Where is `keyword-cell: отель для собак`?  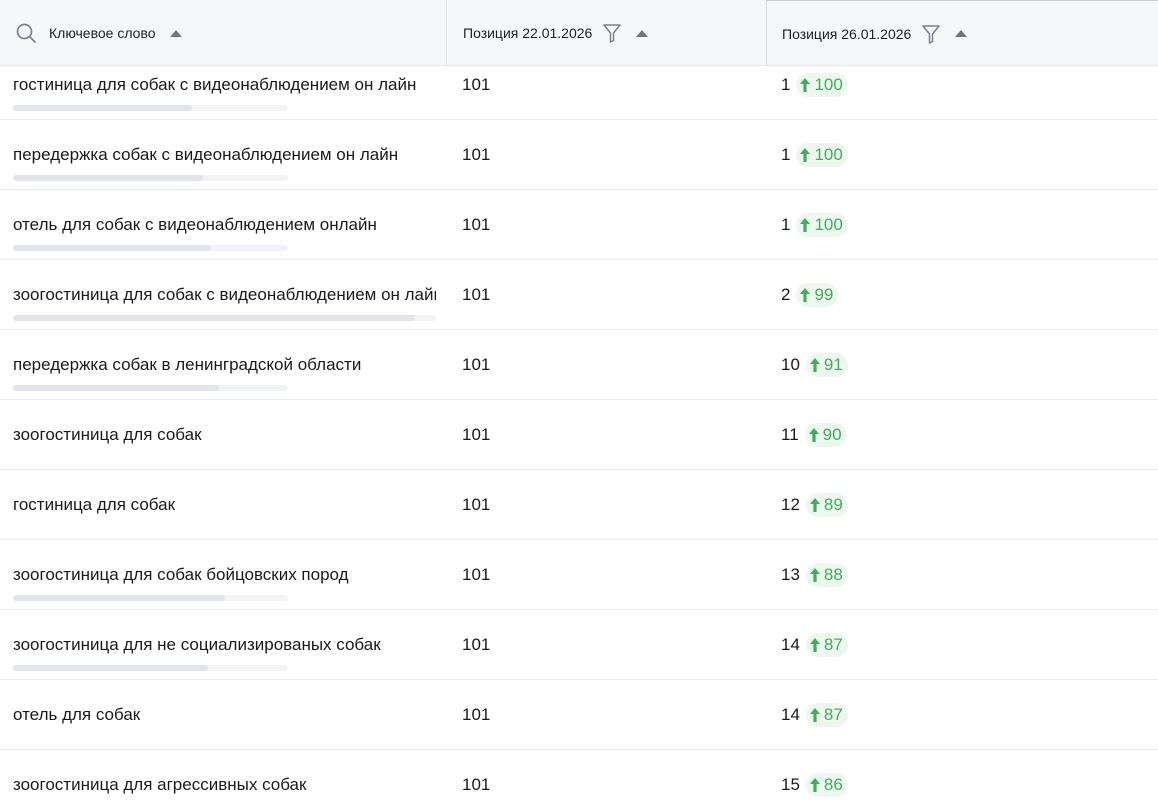
keyword-cell: отель для собак is located at coordinates (77, 714).